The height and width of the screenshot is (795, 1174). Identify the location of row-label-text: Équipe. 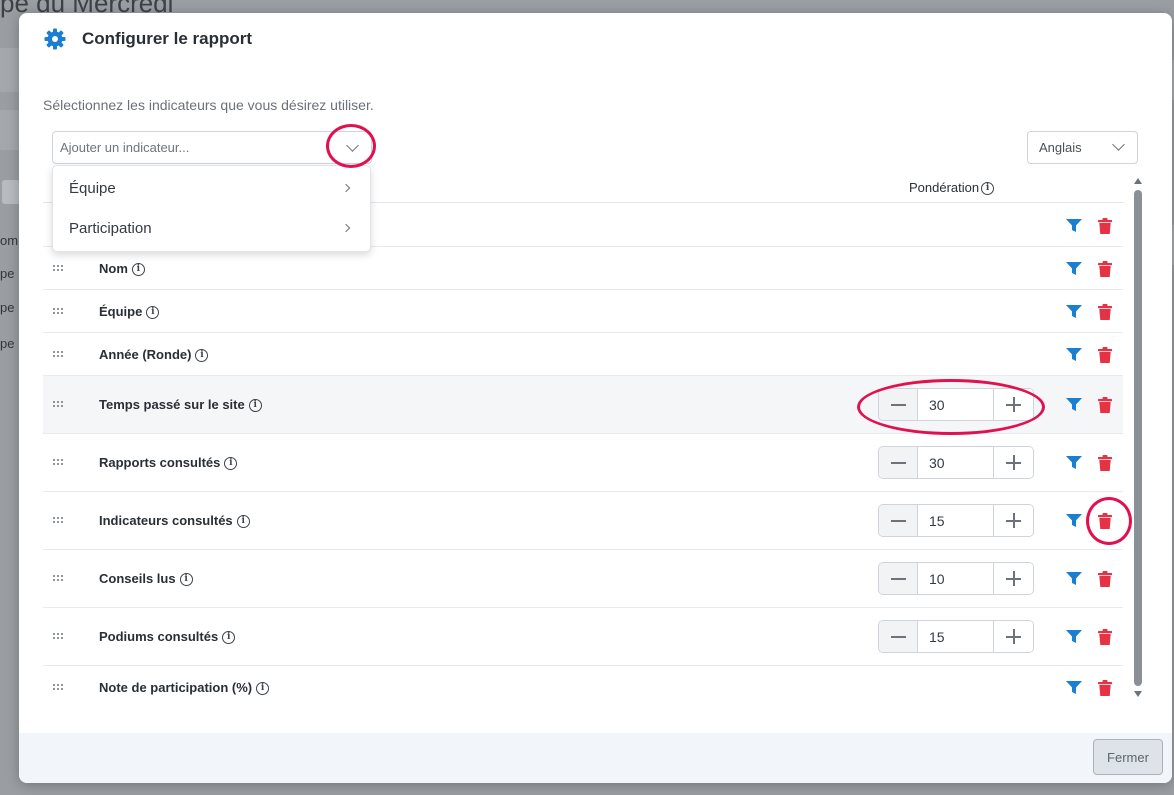
(121, 311).